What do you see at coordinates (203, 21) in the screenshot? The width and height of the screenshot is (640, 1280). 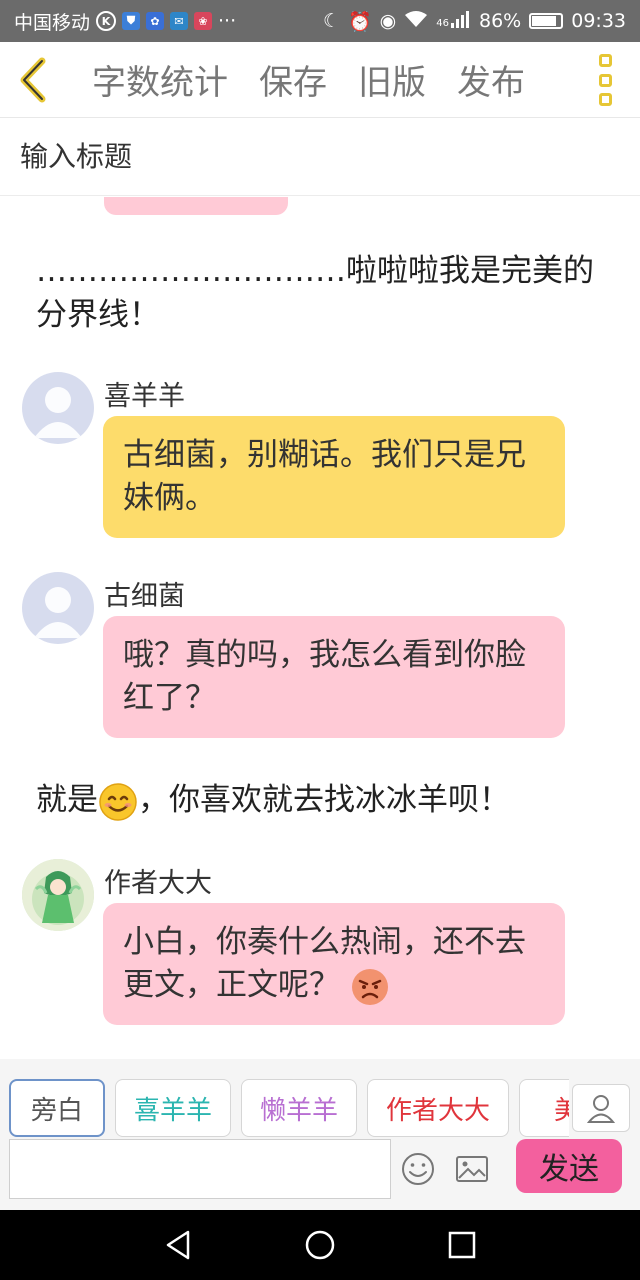 I see `flower-app-icon: ❀` at bounding box center [203, 21].